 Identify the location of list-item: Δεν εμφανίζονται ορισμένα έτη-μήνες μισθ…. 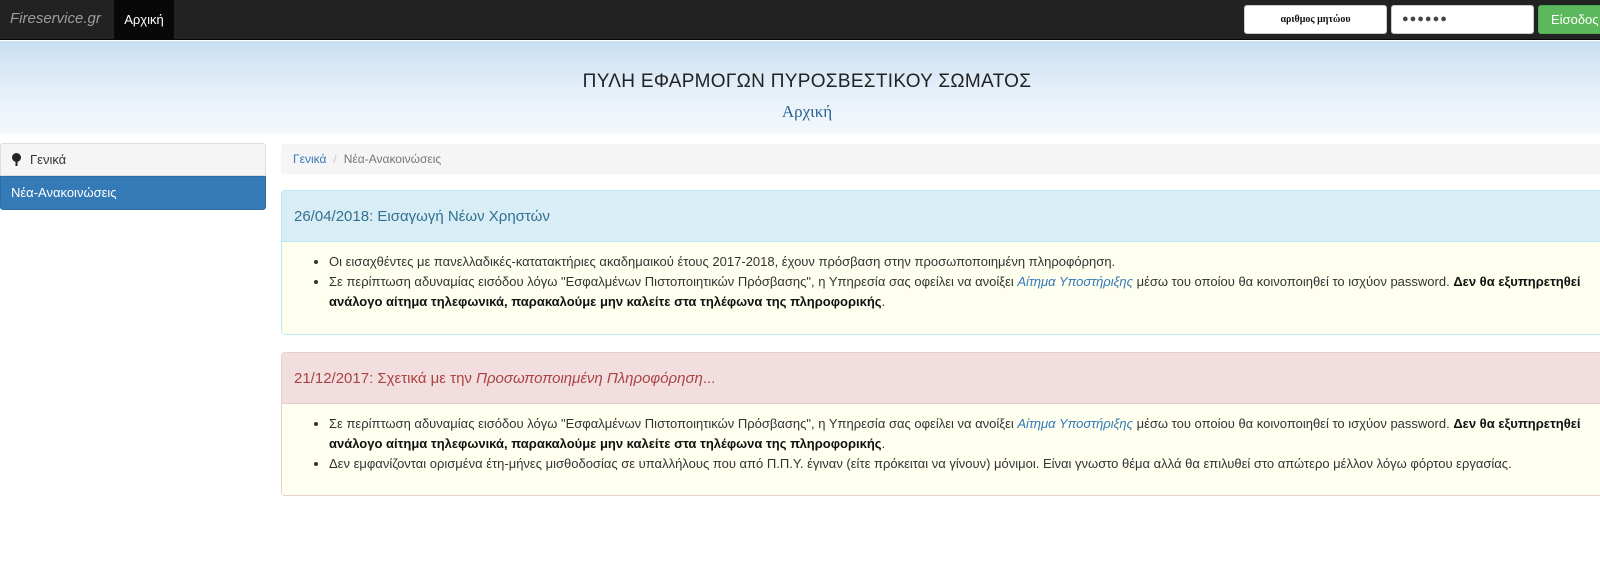
(963, 464).